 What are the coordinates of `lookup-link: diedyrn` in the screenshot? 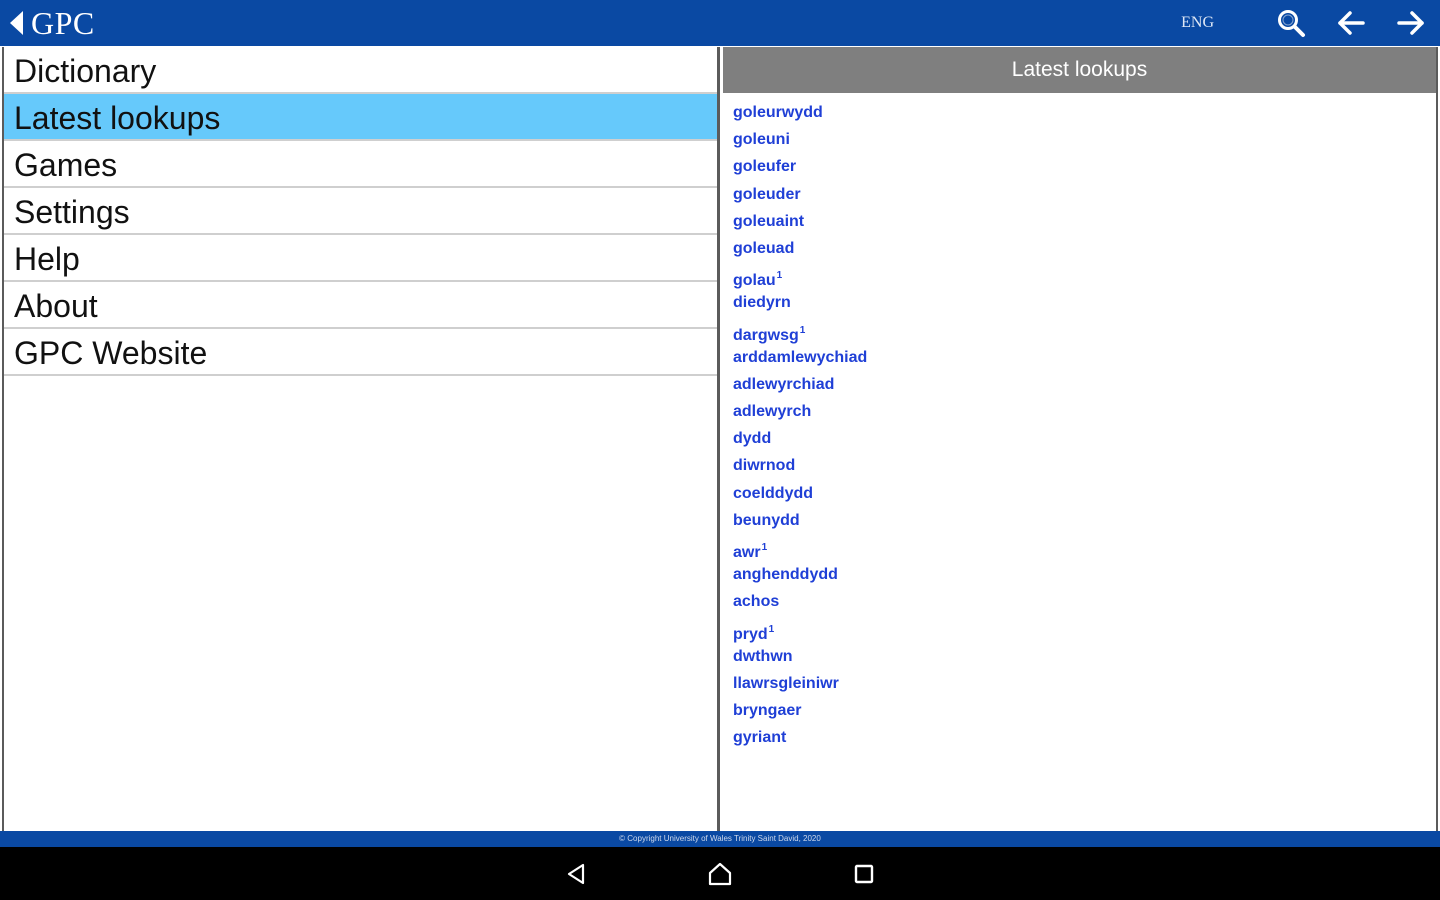 It's located at (1084, 302).